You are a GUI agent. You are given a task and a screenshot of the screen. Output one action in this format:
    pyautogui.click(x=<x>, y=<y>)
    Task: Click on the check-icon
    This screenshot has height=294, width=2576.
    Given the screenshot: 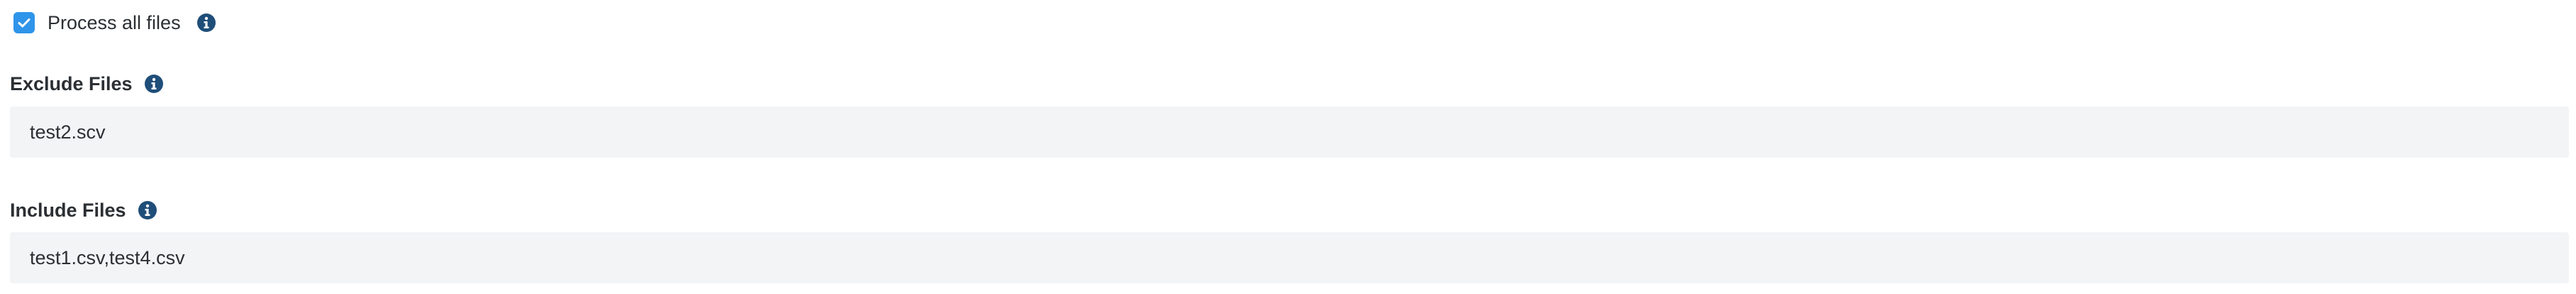 What is the action you would take?
    pyautogui.click(x=24, y=23)
    